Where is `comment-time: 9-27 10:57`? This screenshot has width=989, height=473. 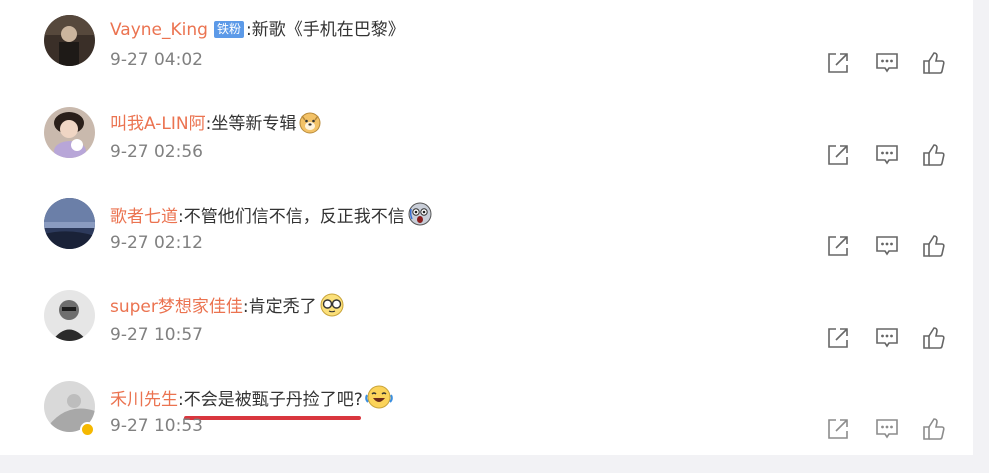
comment-time: 9-27 10:57 is located at coordinates (156, 335).